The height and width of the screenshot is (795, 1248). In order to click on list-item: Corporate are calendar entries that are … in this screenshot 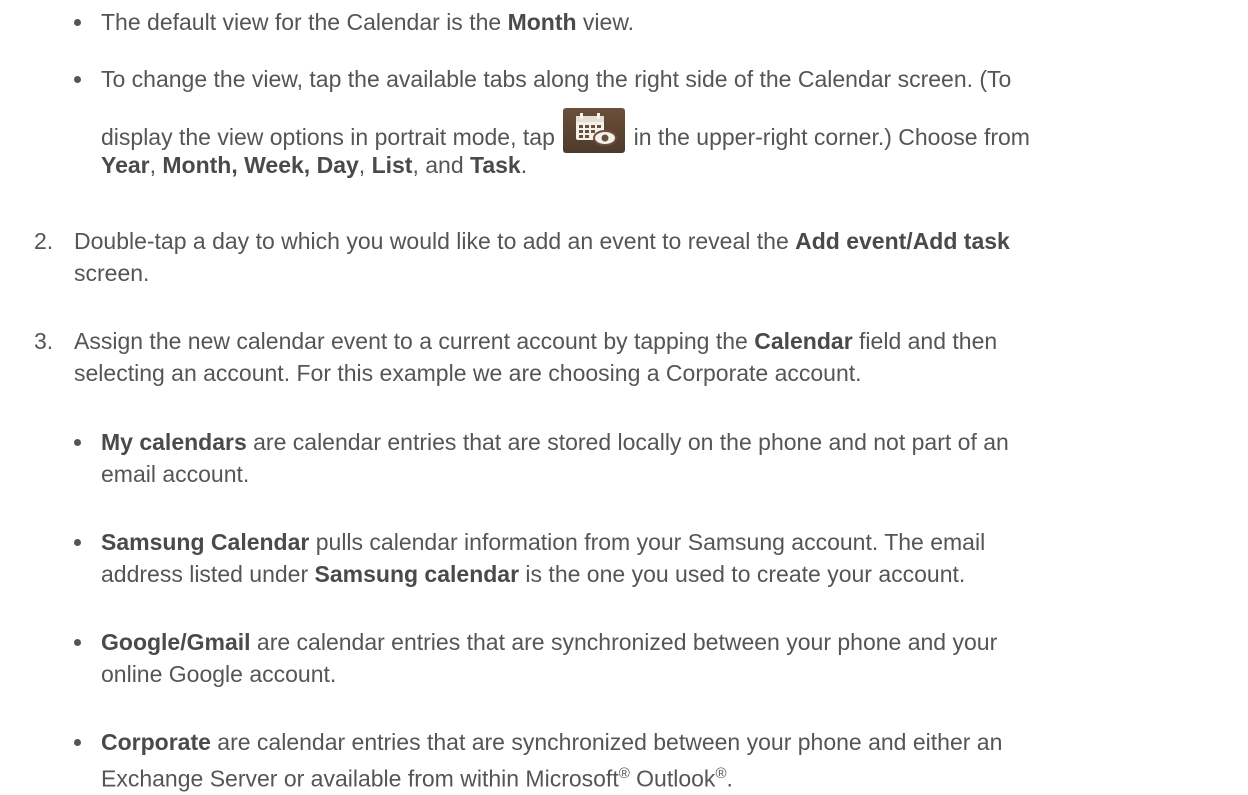, I will do `click(661, 760)`.